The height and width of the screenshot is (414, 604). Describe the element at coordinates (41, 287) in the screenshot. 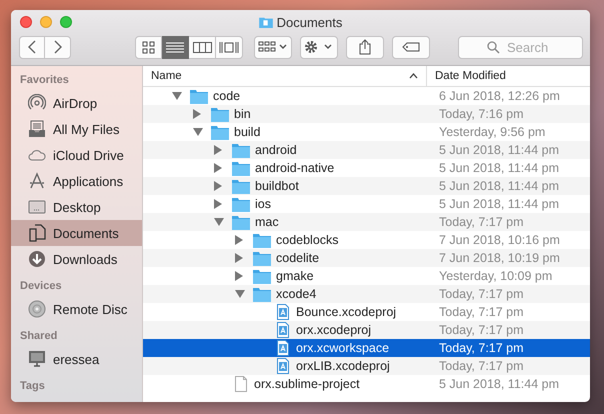

I see `section-heading: Devices` at that location.